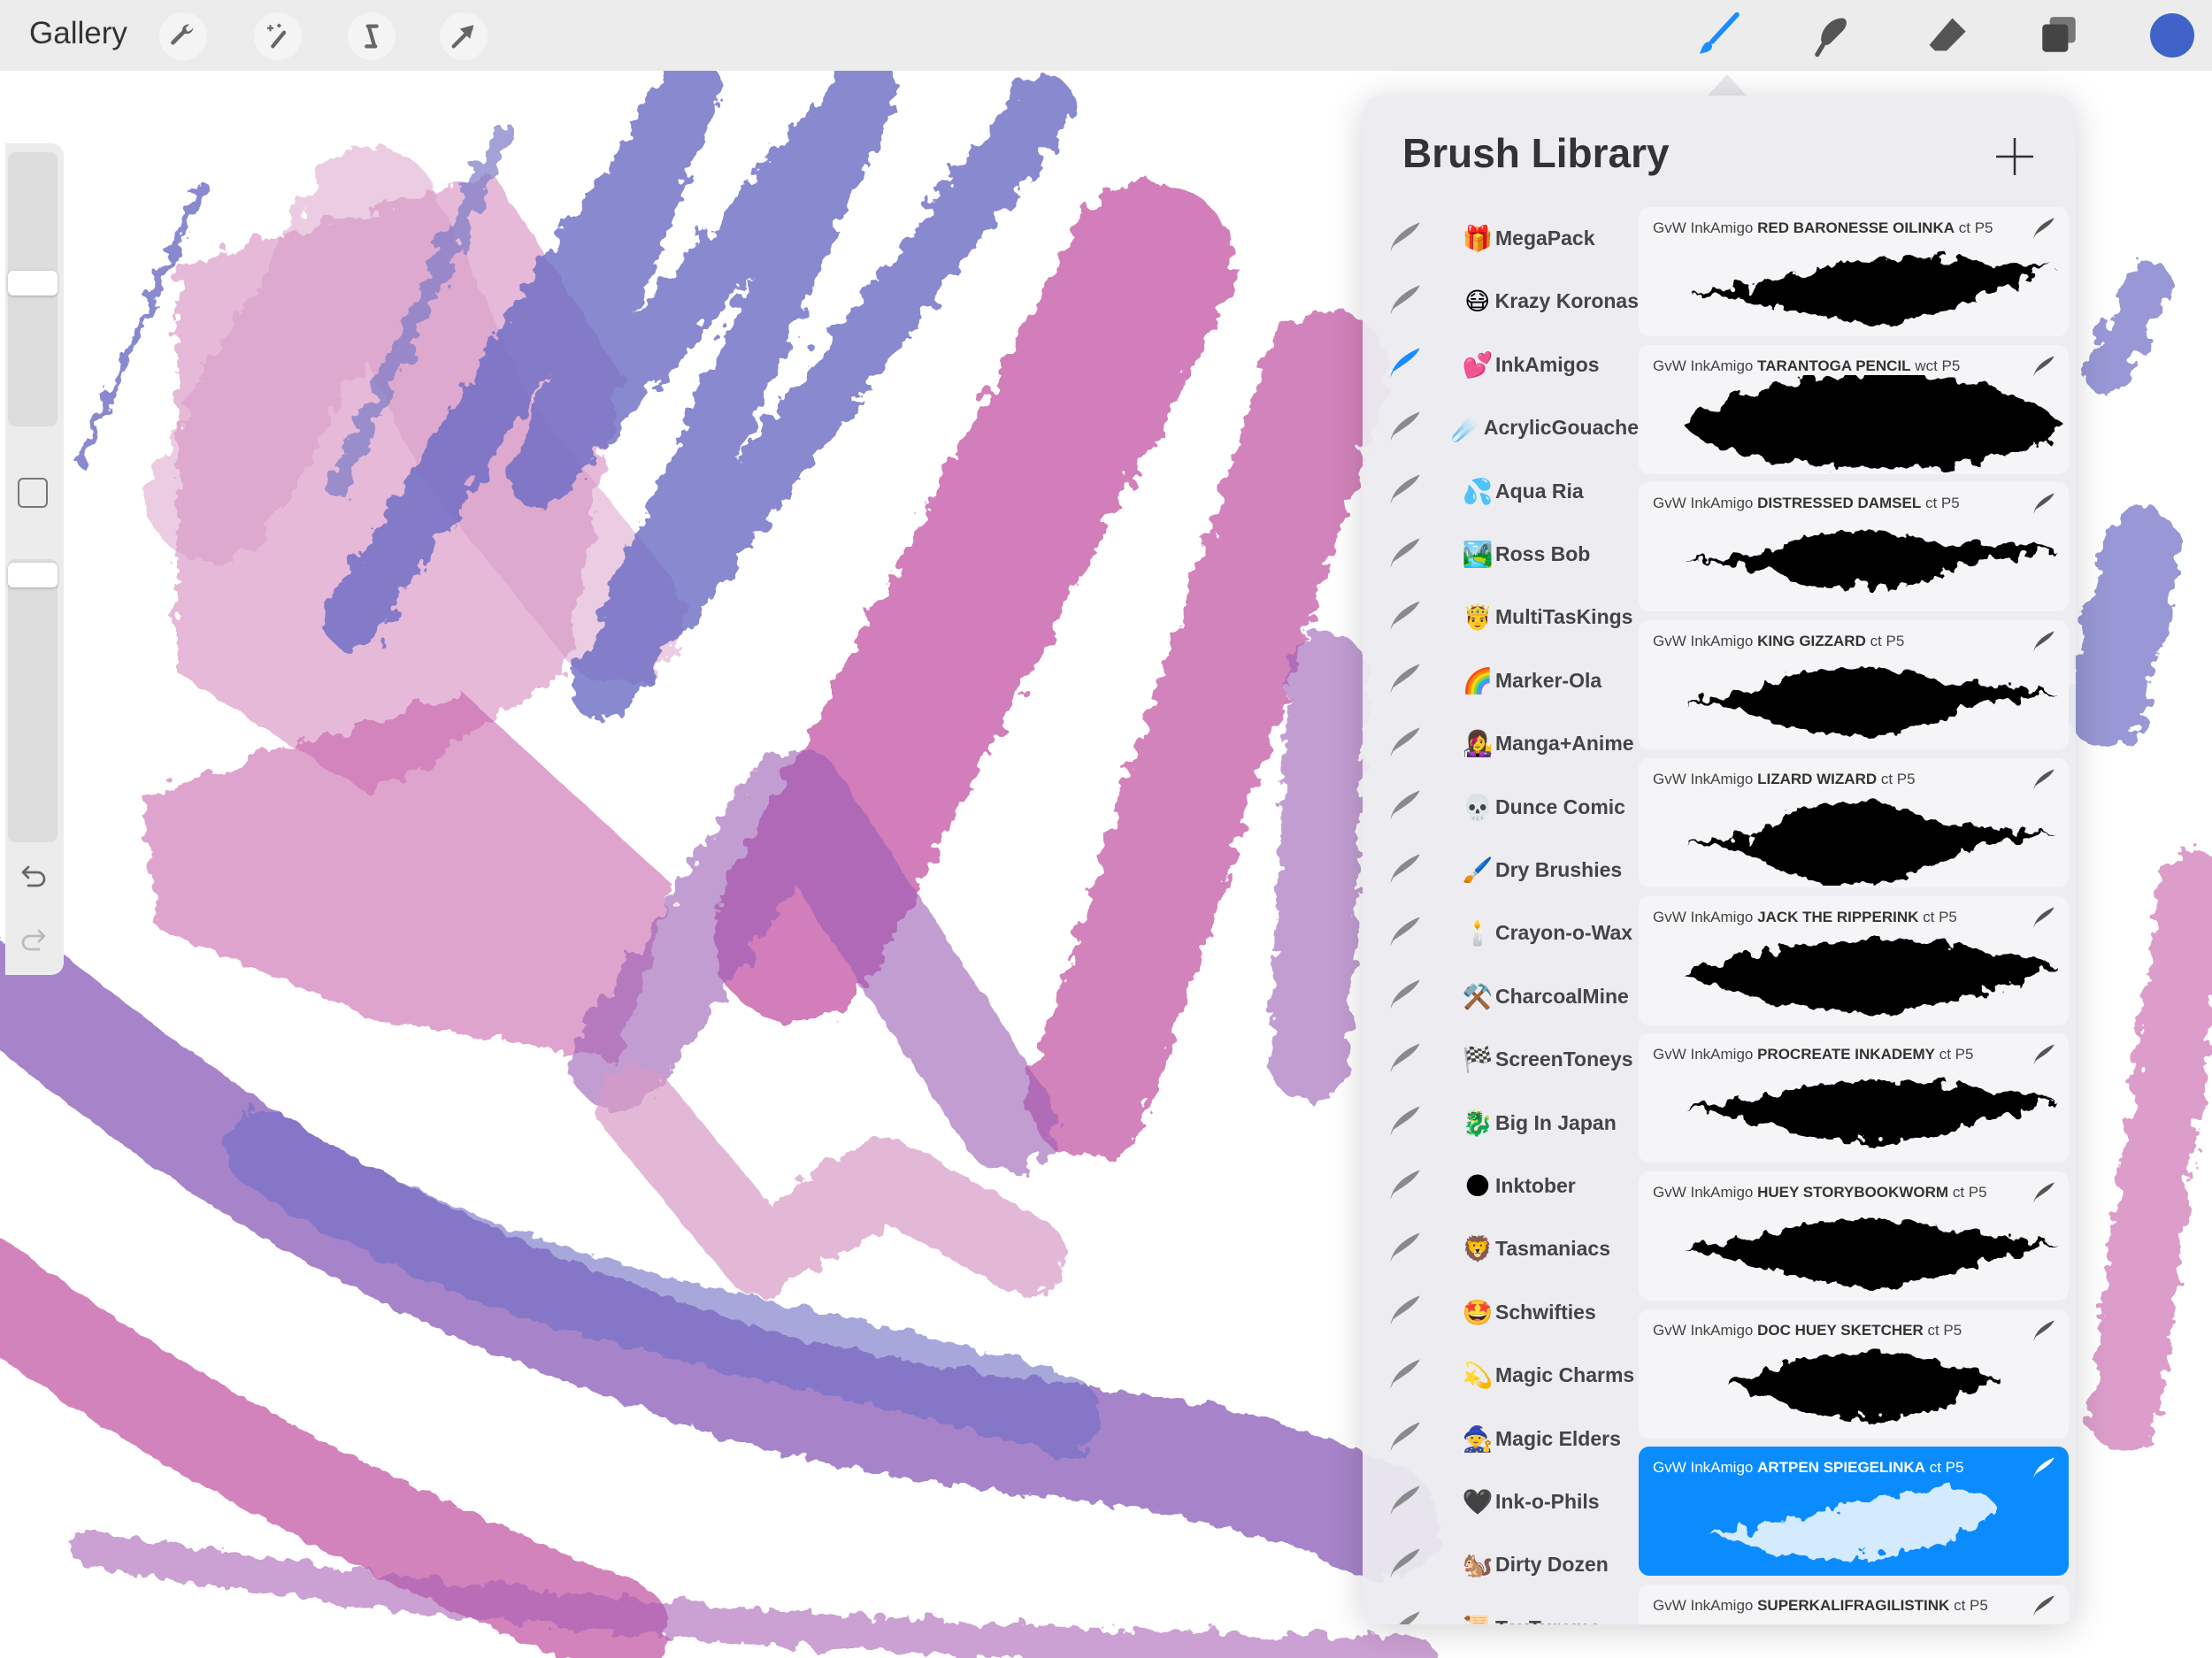  What do you see at coordinates (183, 36) in the screenshot?
I see `actions-button` at bounding box center [183, 36].